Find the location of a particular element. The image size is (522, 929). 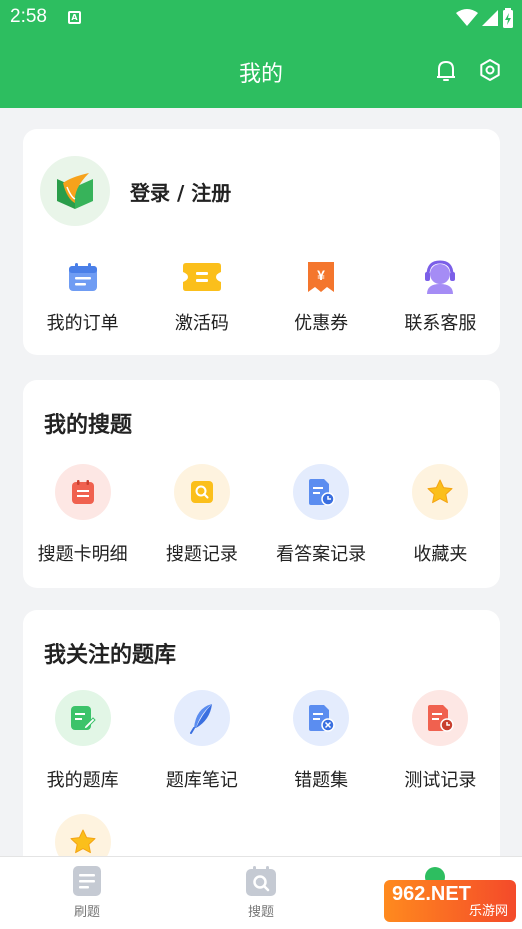

coupon-button: ¥ 优惠券 is located at coordinates (321, 296).